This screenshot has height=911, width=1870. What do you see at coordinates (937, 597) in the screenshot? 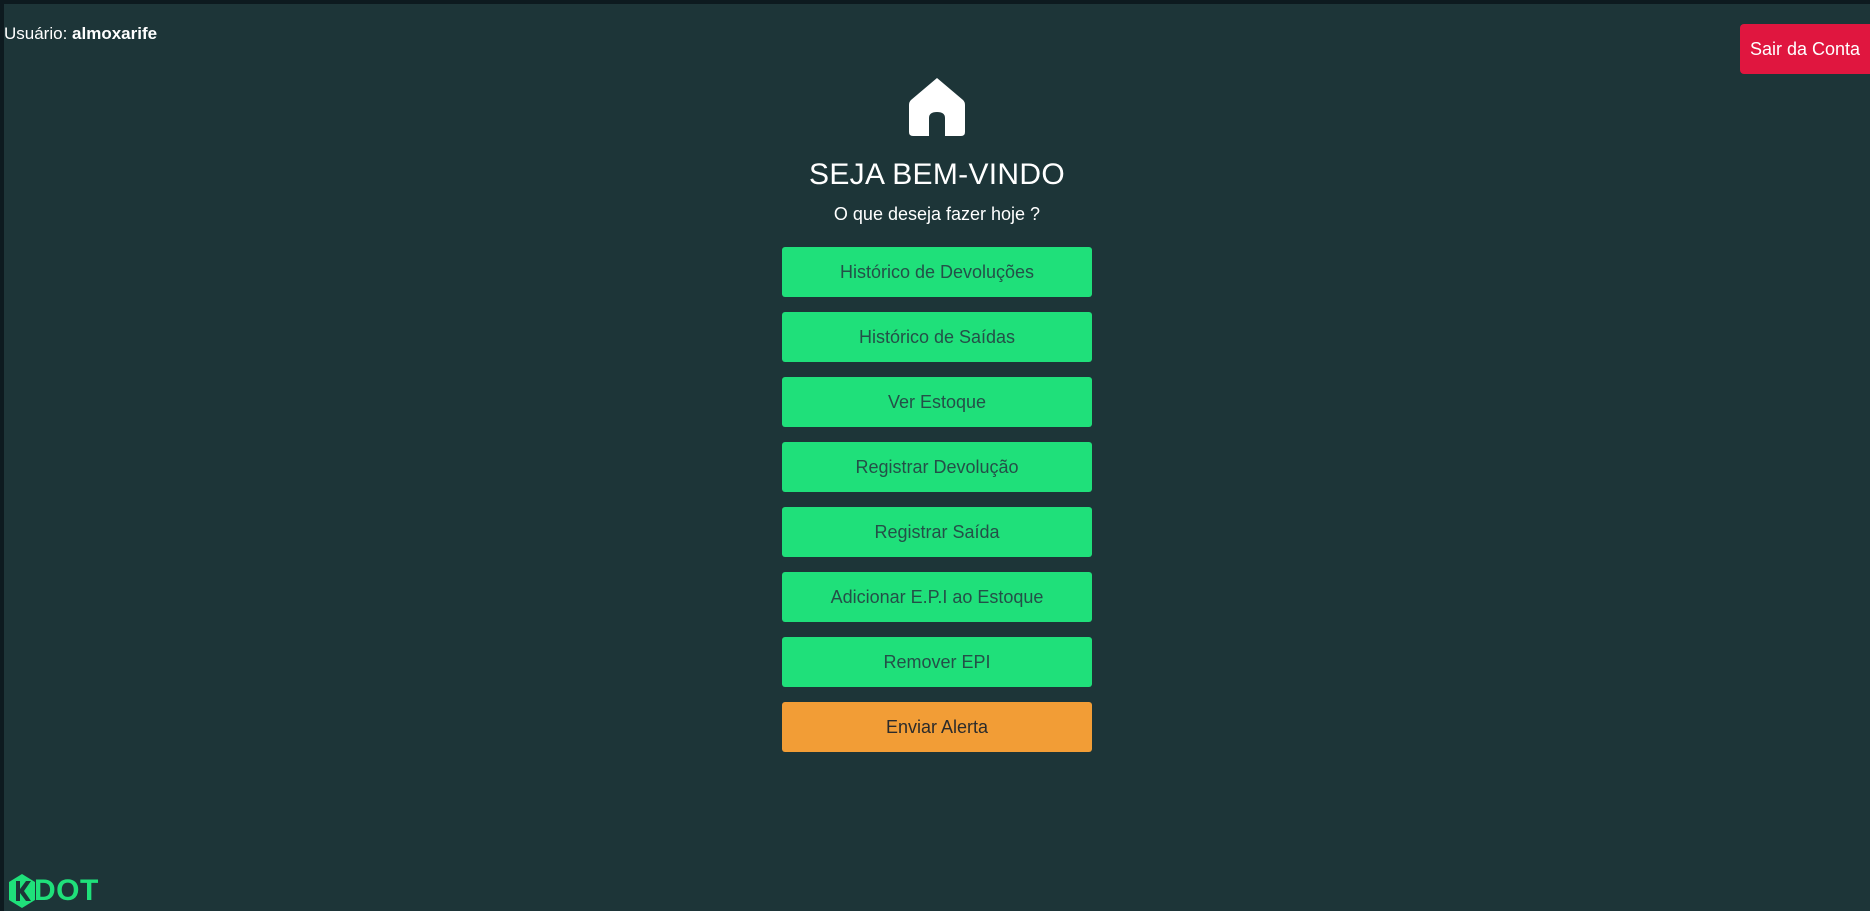
I see `add-epi-button: Adicionar E.P.I ao Estoque` at bounding box center [937, 597].